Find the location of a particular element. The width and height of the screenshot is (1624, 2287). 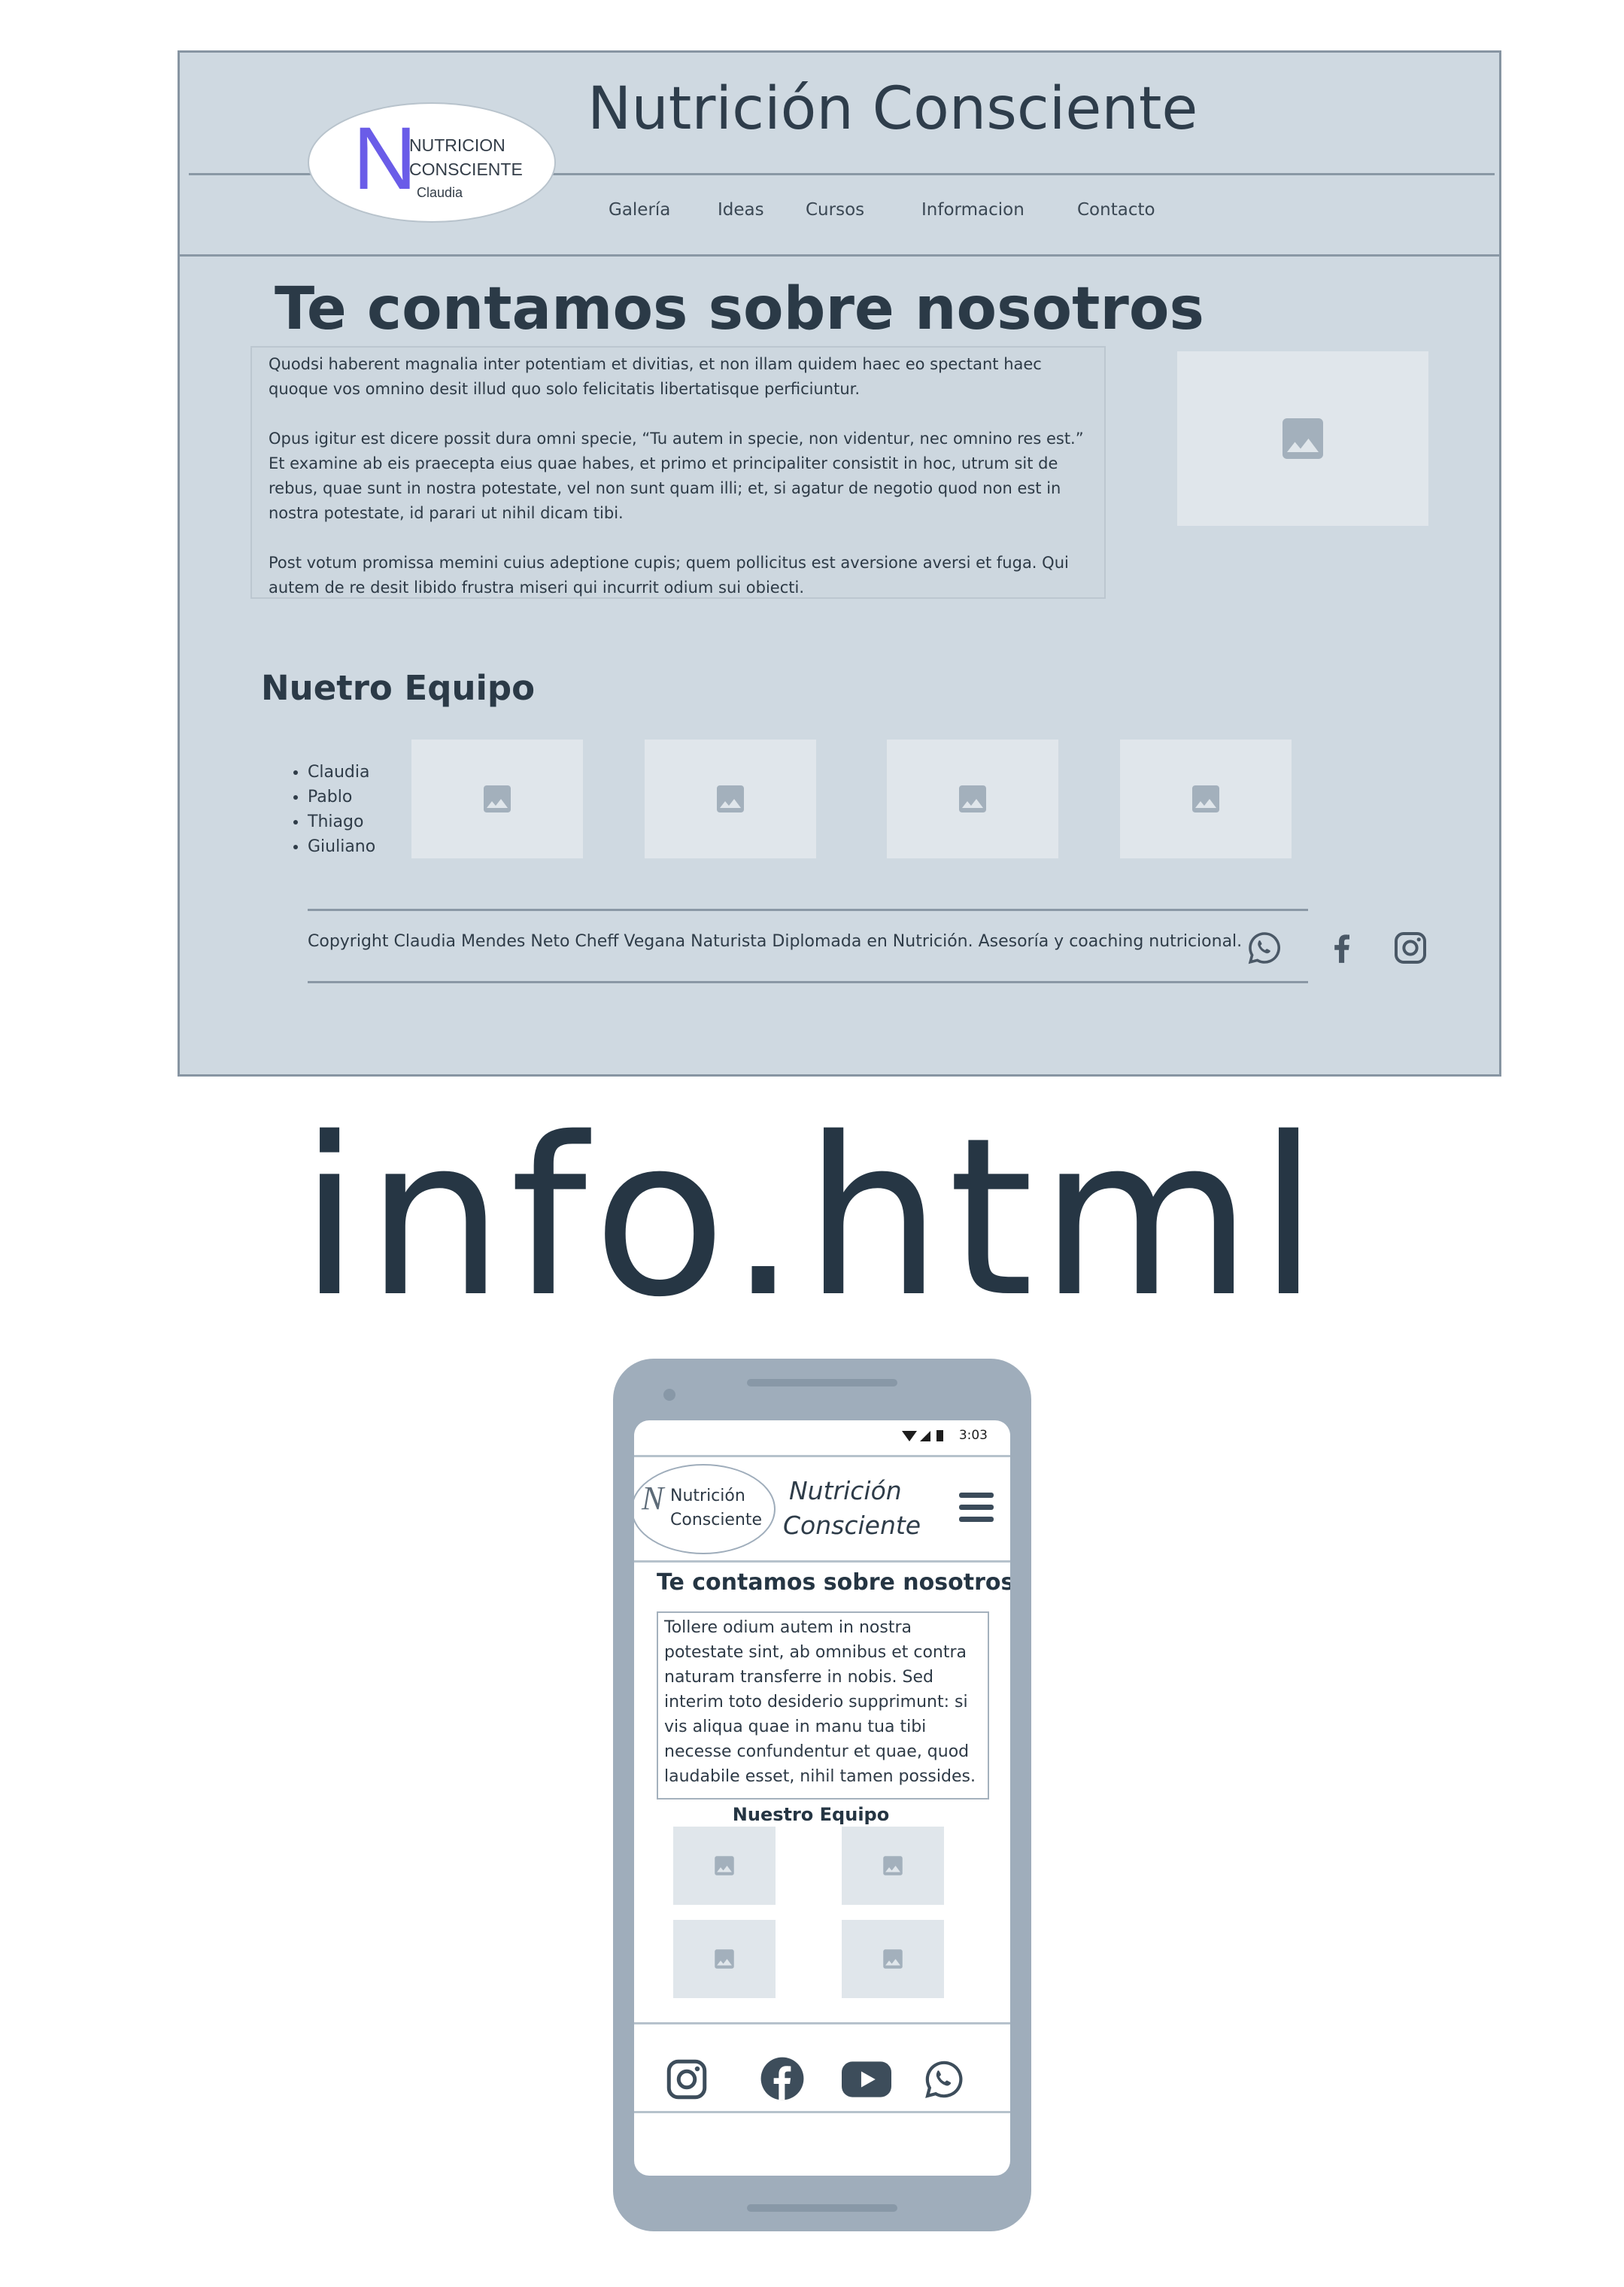

nav-ideas: Ideas is located at coordinates (741, 210).